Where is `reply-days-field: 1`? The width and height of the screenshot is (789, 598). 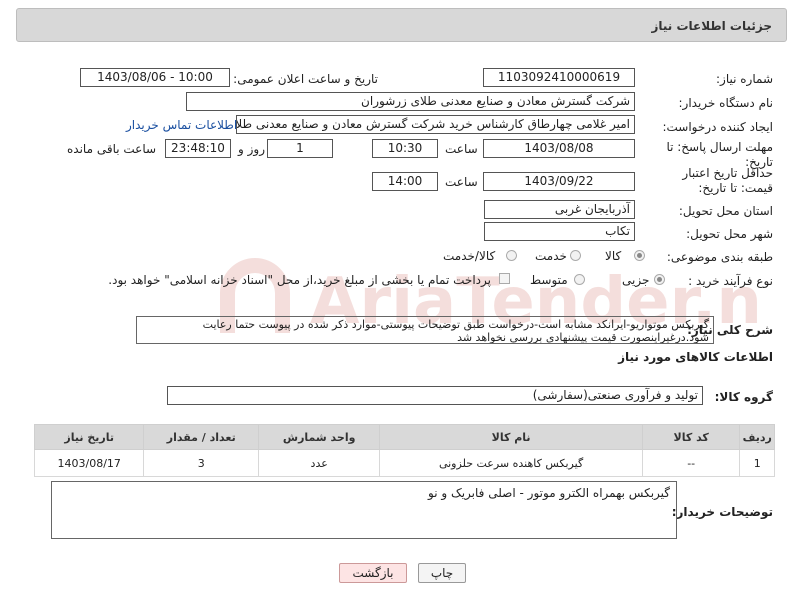
reply-days-field: 1 is located at coordinates (300, 148).